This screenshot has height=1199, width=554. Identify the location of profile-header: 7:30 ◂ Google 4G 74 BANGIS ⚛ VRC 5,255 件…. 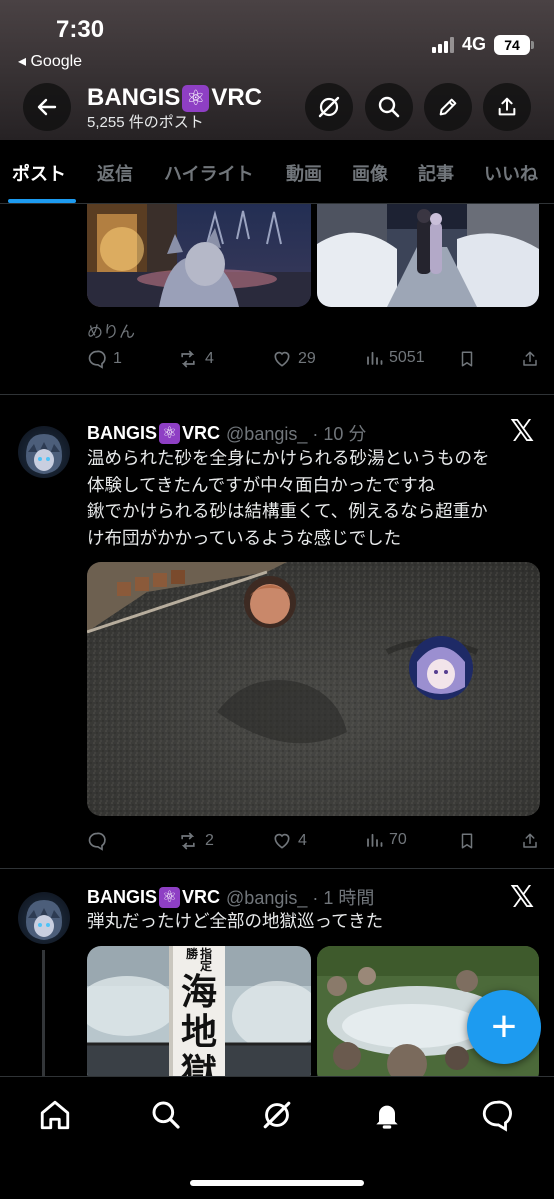
(277, 70).